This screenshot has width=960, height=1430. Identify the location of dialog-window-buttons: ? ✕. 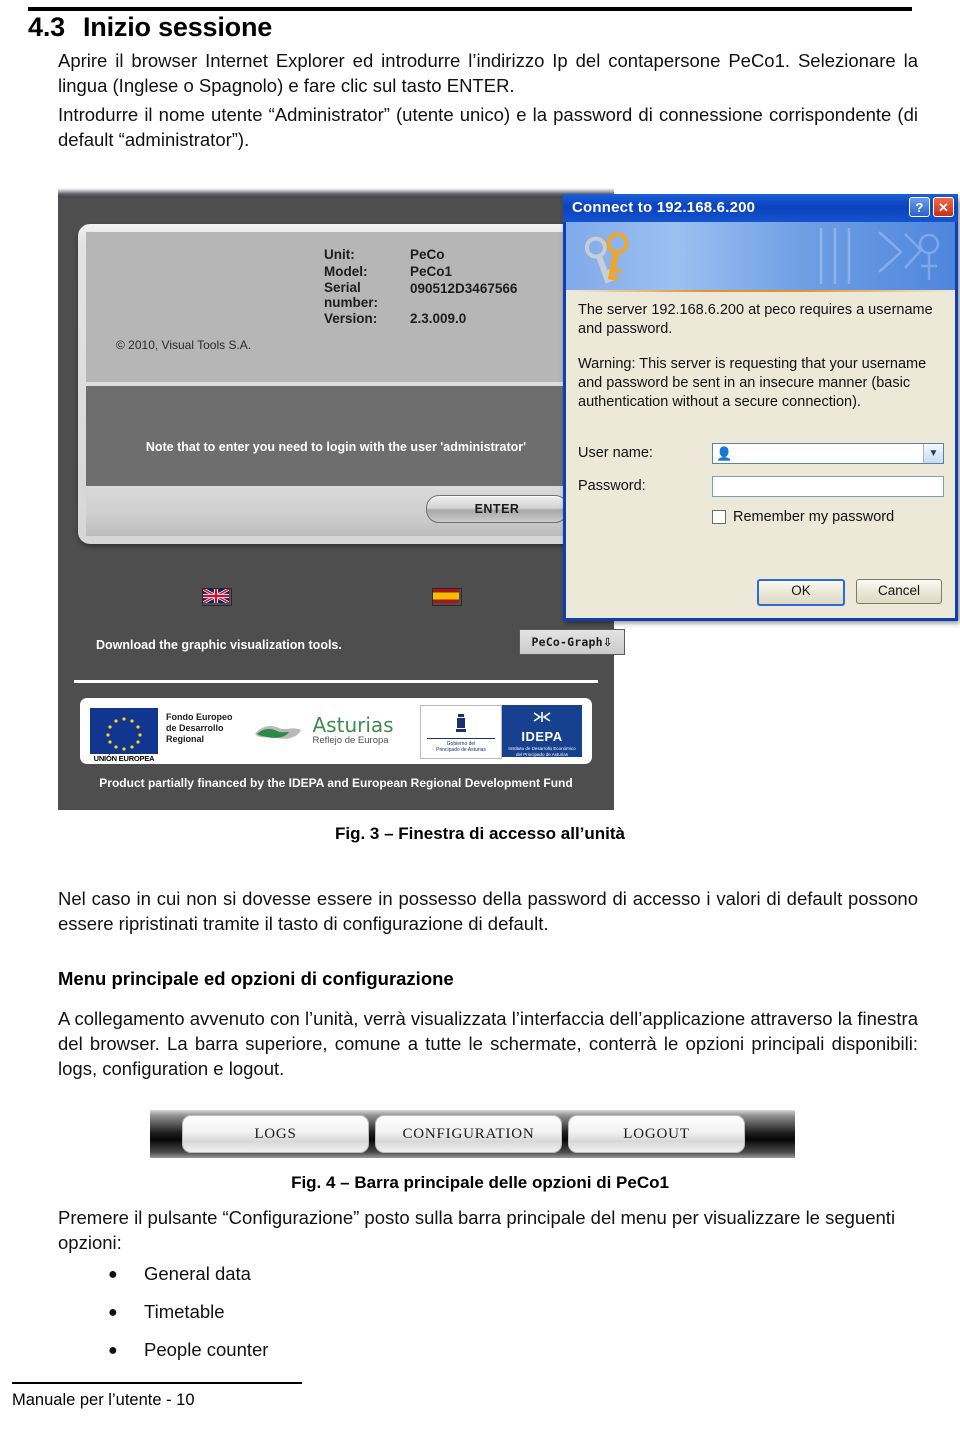
(931, 207).